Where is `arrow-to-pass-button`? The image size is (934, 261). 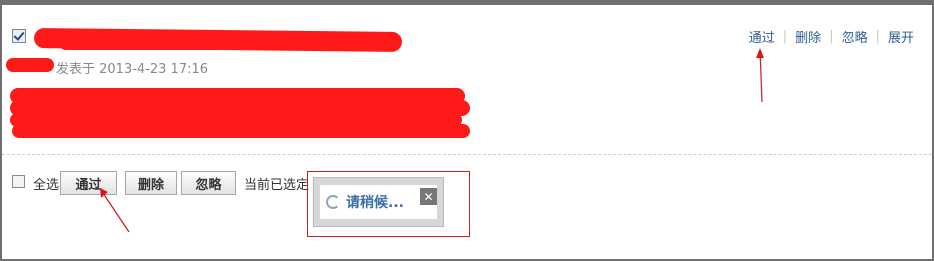 arrow-to-pass-button is located at coordinates (115, 211).